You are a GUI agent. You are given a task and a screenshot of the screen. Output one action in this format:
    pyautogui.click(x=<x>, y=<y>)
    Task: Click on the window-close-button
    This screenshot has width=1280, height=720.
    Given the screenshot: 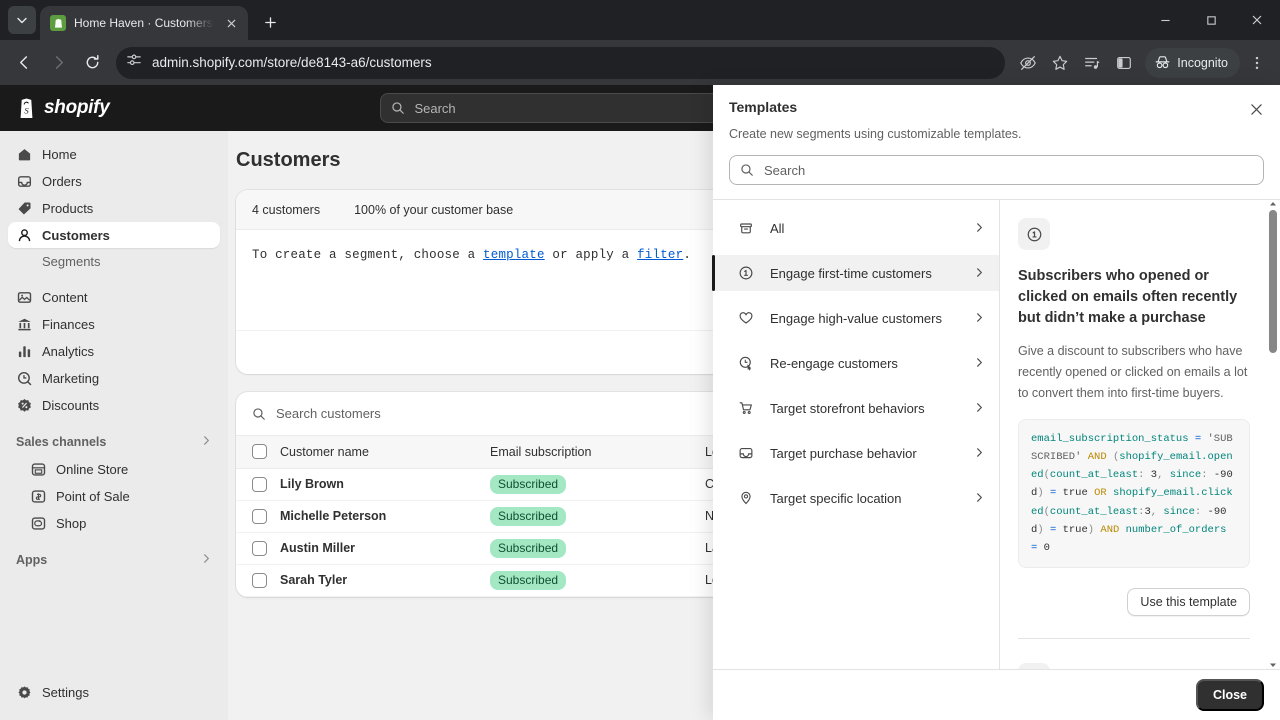 What is the action you would take?
    pyautogui.click(x=1257, y=20)
    